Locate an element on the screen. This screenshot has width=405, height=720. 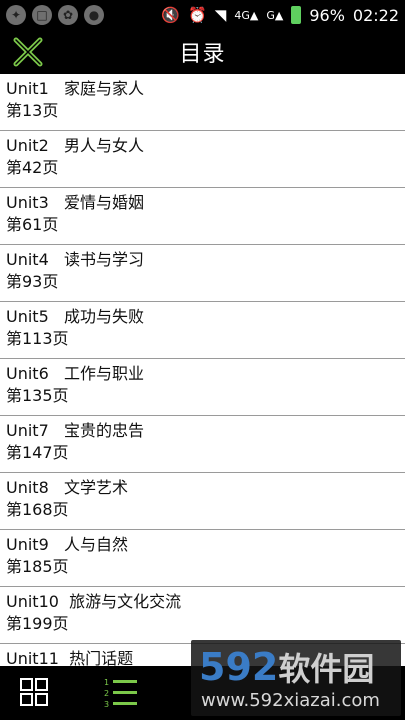
toc-item-title: Unit9 人与自然 is located at coordinates (67, 544).